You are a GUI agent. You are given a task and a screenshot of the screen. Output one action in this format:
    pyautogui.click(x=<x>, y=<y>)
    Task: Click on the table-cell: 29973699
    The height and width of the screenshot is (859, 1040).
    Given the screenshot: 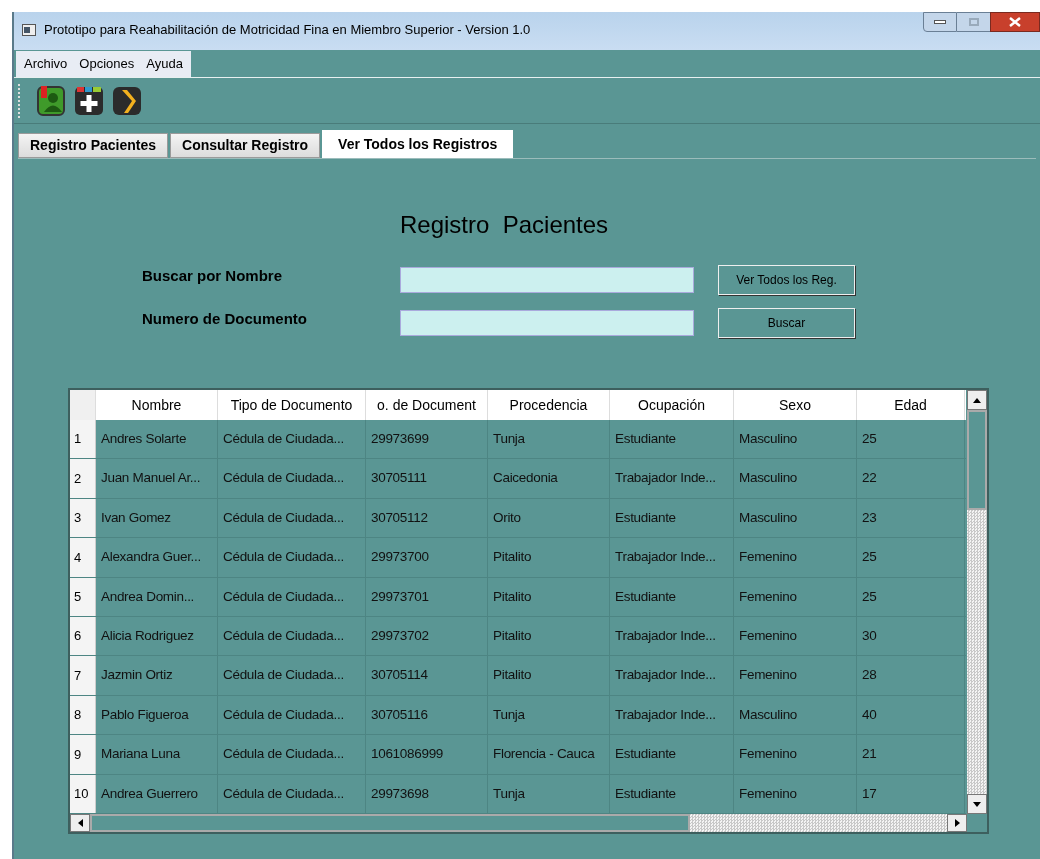 What is the action you would take?
    pyautogui.click(x=427, y=439)
    